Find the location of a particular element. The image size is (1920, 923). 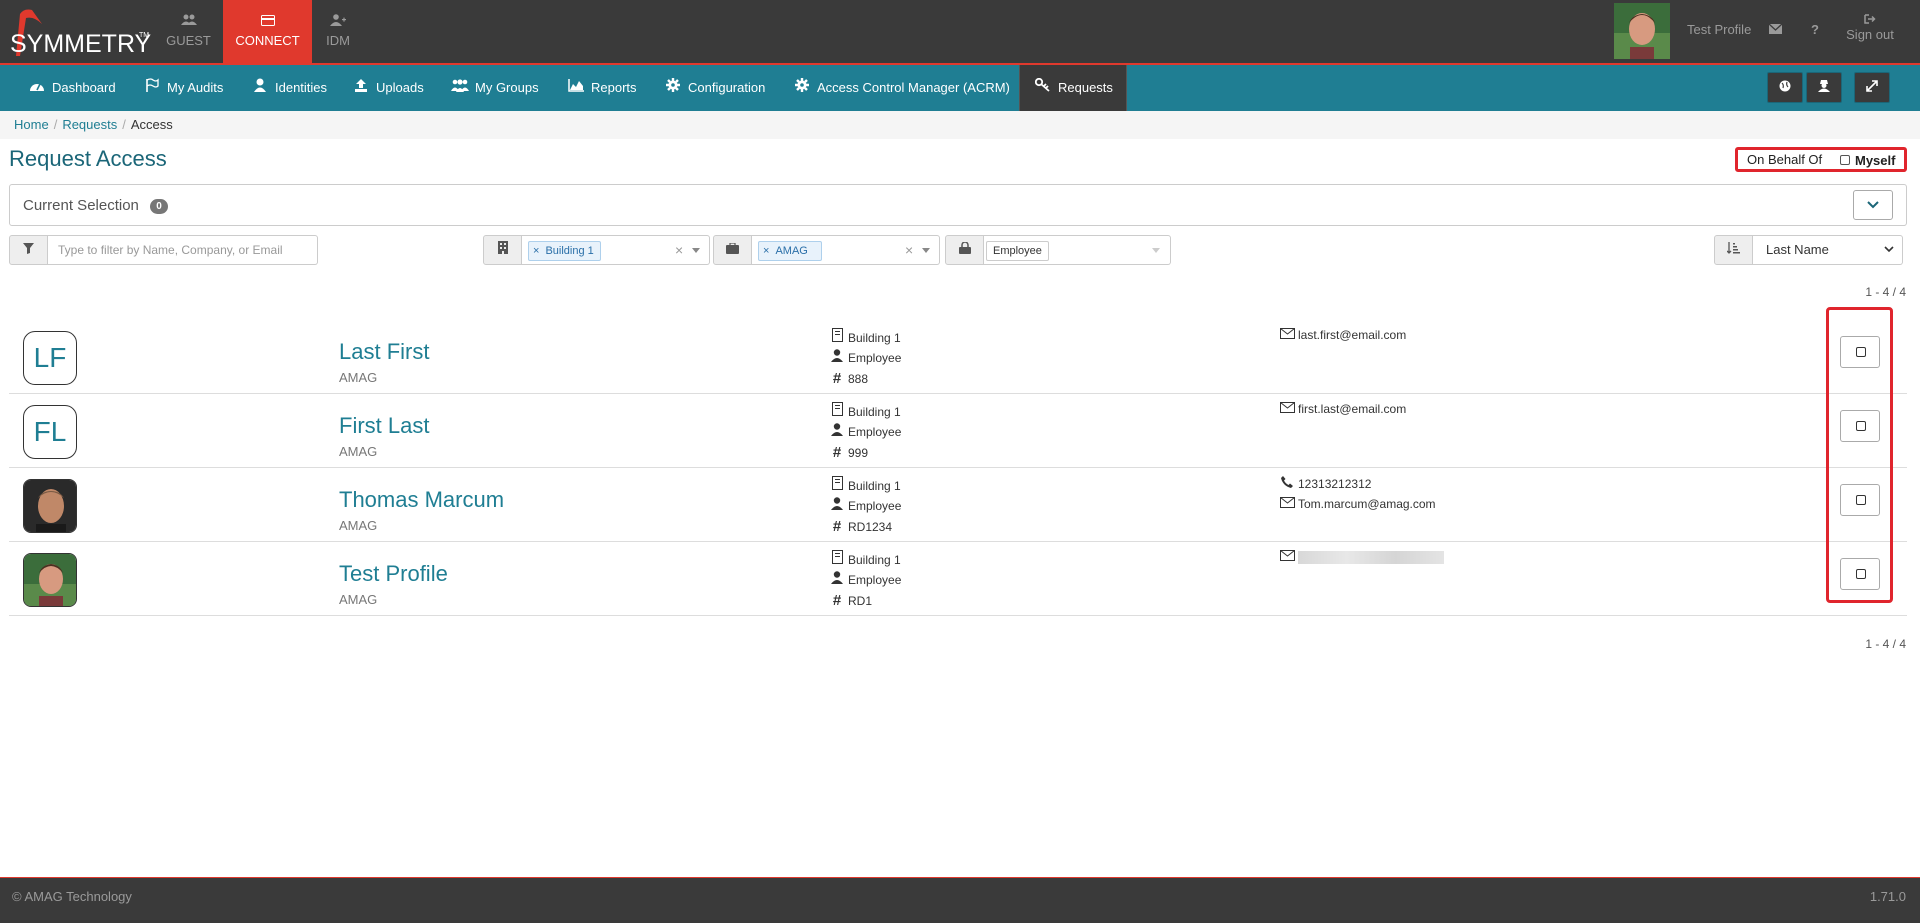

module-connect-label: CONNECT is located at coordinates (267, 40).